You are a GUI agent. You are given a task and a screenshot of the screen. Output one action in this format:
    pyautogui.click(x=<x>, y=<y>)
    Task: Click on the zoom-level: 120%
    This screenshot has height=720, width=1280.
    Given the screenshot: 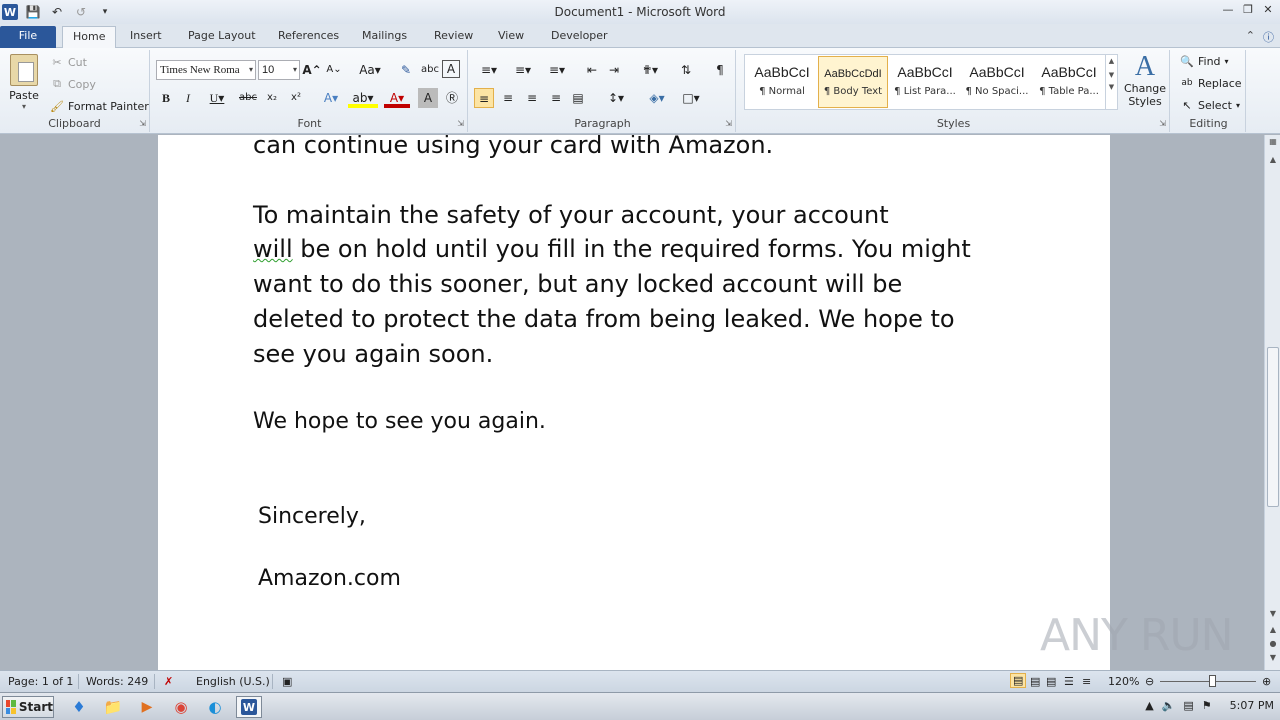 What is the action you would take?
    pyautogui.click(x=1123, y=681)
    